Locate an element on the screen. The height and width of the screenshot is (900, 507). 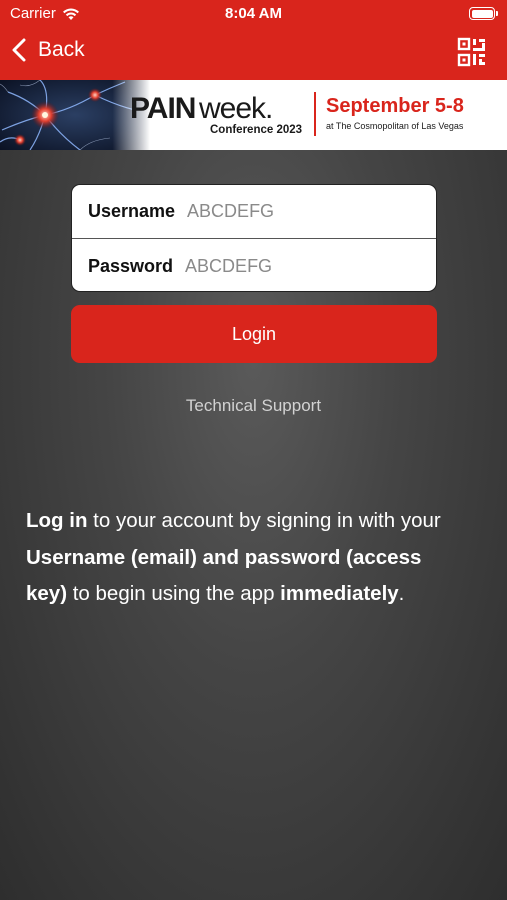
qr-code-icon is located at coordinates (472, 52).